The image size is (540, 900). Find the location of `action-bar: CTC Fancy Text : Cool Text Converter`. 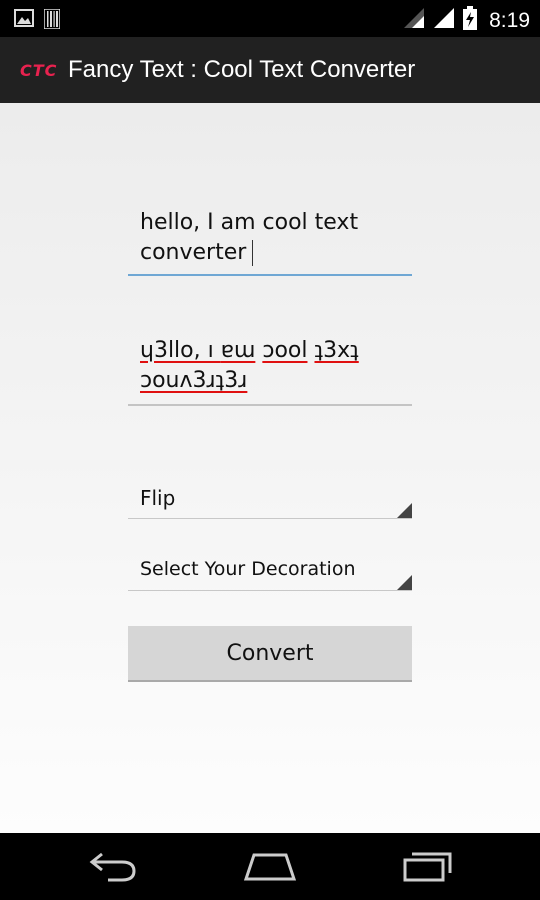

action-bar: CTC Fancy Text : Cool Text Converter is located at coordinates (270, 70).